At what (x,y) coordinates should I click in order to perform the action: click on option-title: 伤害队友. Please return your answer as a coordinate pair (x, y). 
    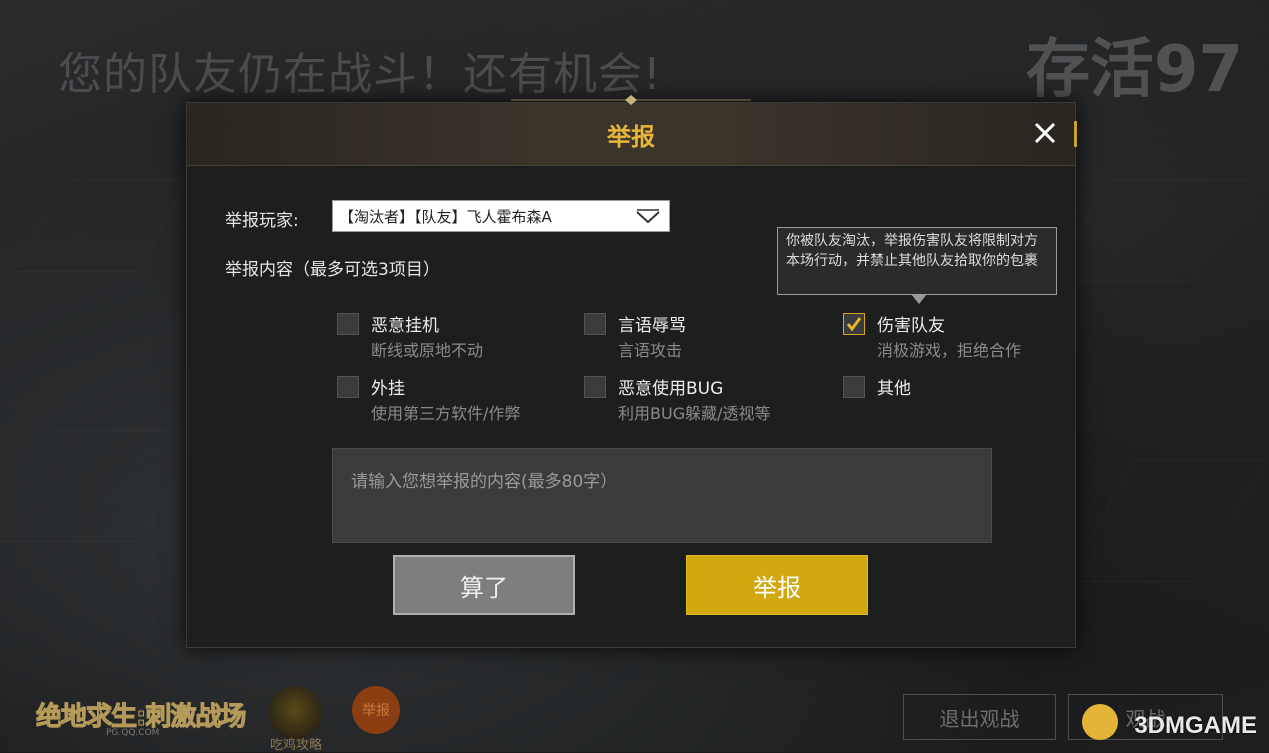
    Looking at the image, I should click on (911, 326).